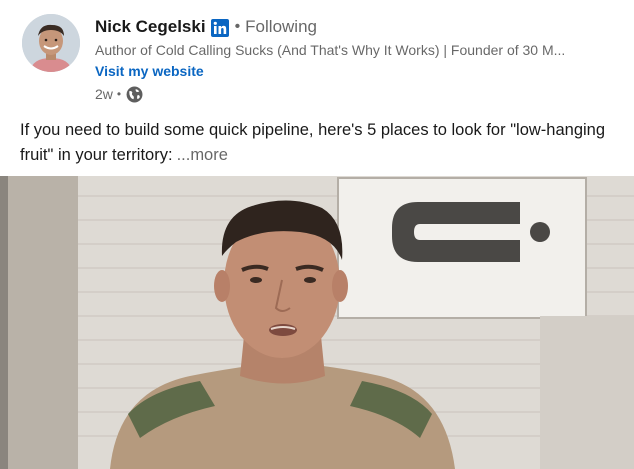 The image size is (634, 469). What do you see at coordinates (360, 94) in the screenshot?
I see `post-time-row: 2w •` at bounding box center [360, 94].